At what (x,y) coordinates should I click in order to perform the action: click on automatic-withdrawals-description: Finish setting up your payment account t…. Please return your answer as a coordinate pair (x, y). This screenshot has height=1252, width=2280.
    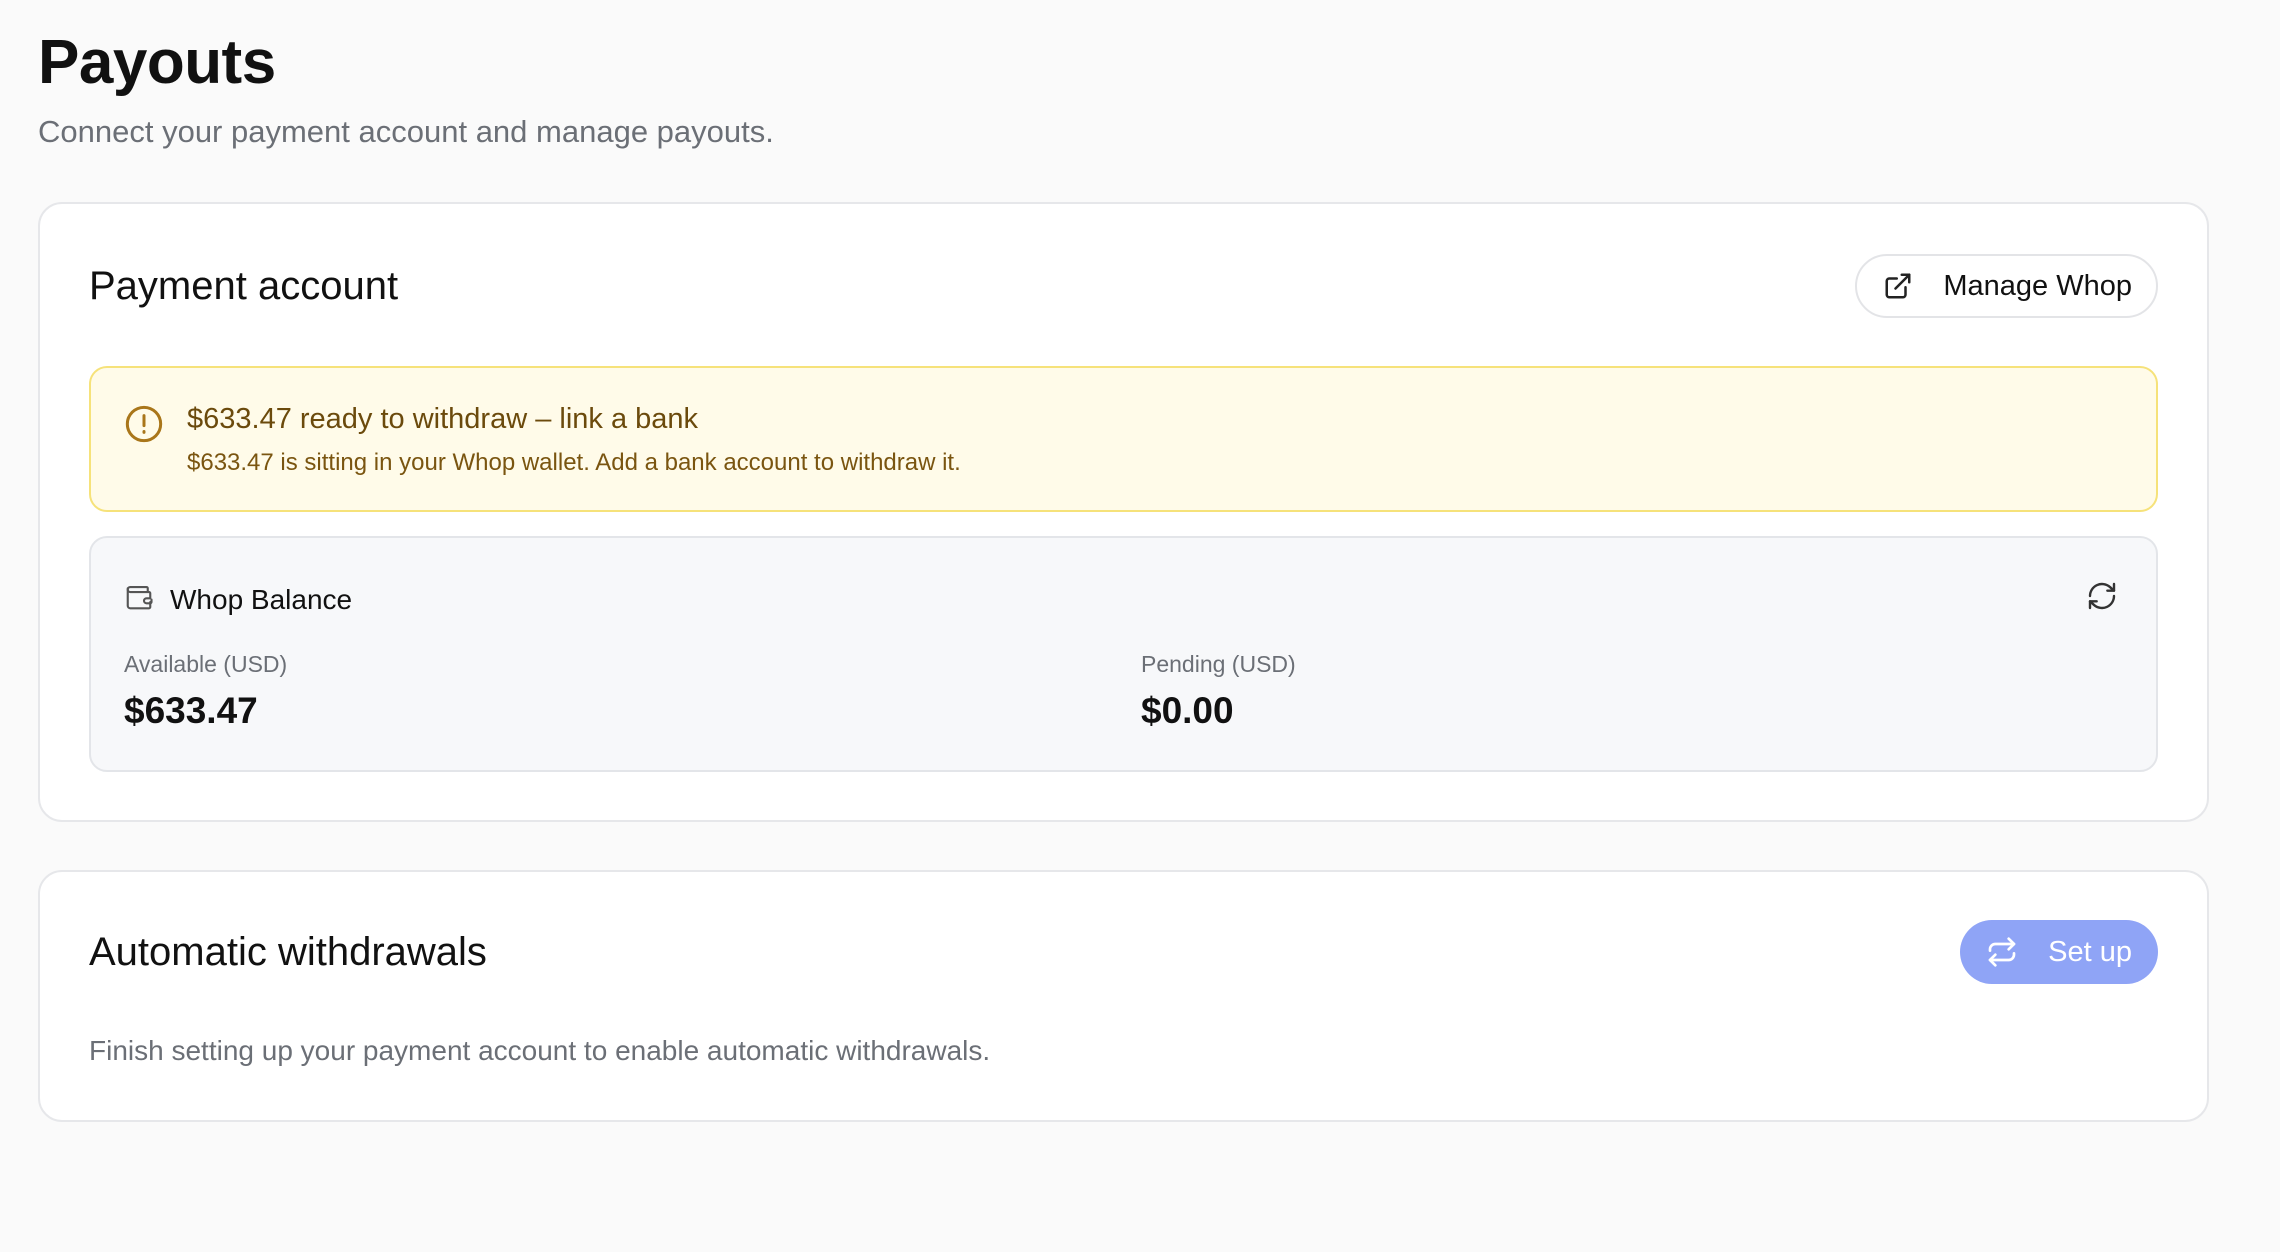
    Looking at the image, I should click on (540, 1050).